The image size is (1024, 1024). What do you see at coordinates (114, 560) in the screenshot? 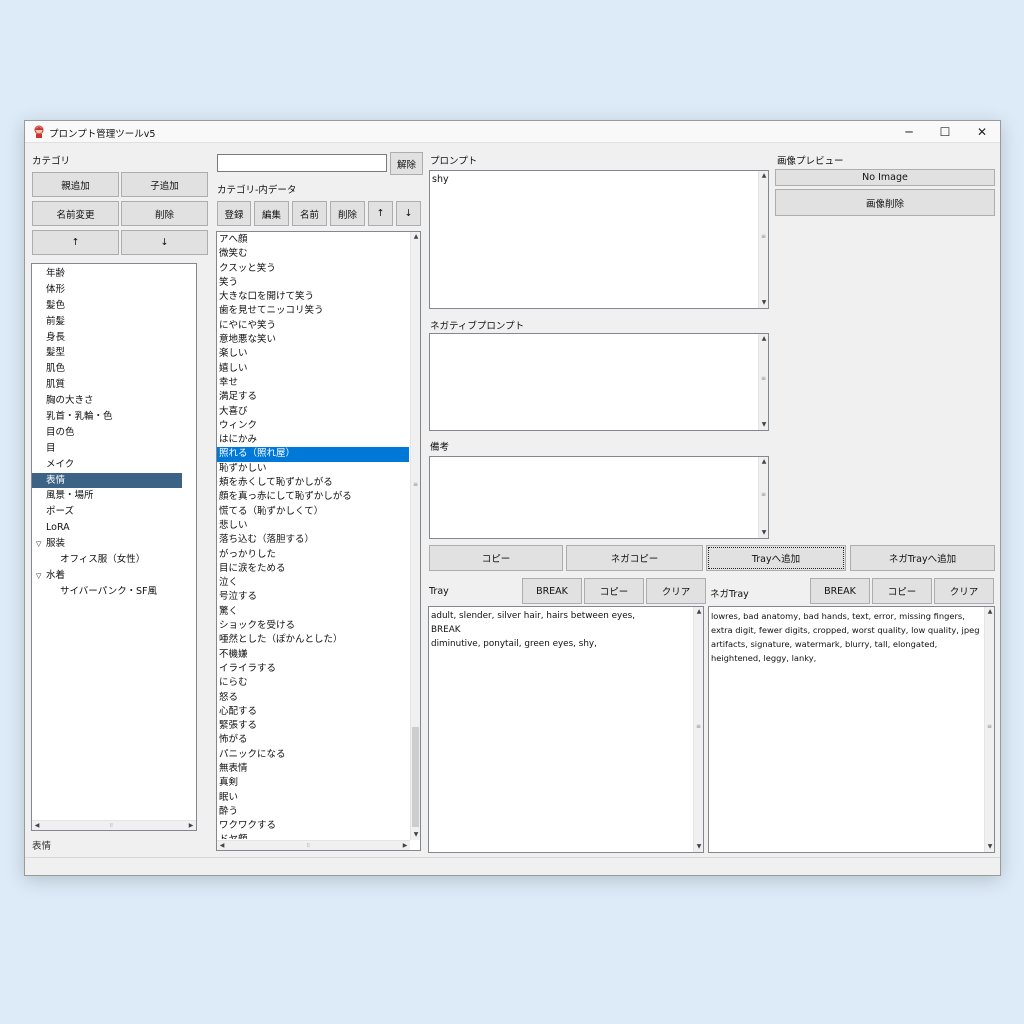
I see `category-subitem: オフィス服（女性）` at bounding box center [114, 560].